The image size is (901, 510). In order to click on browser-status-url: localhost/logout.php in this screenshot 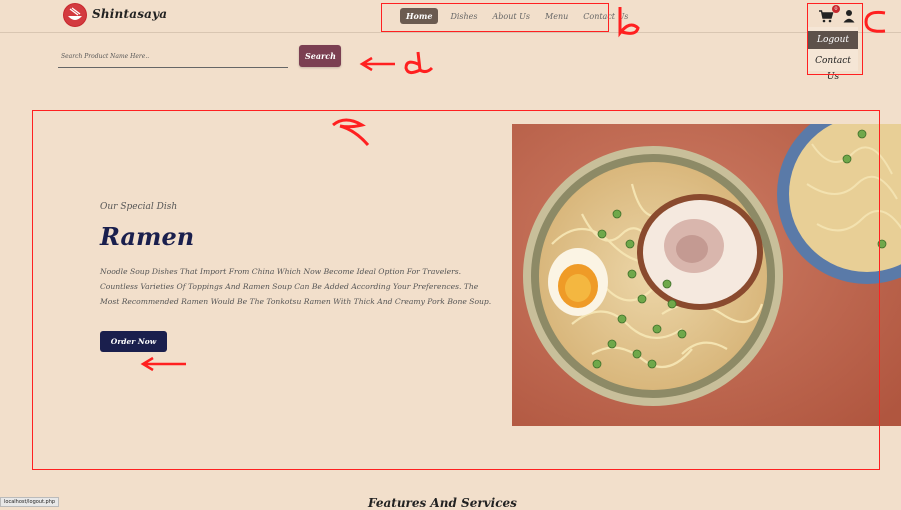, I will do `click(30, 502)`.